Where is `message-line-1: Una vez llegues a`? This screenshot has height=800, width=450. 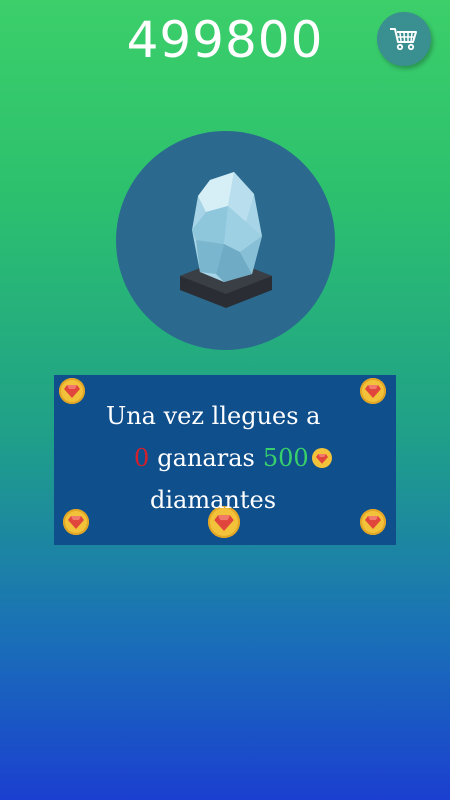
message-line-1: Una vez llegues a is located at coordinates (213, 416).